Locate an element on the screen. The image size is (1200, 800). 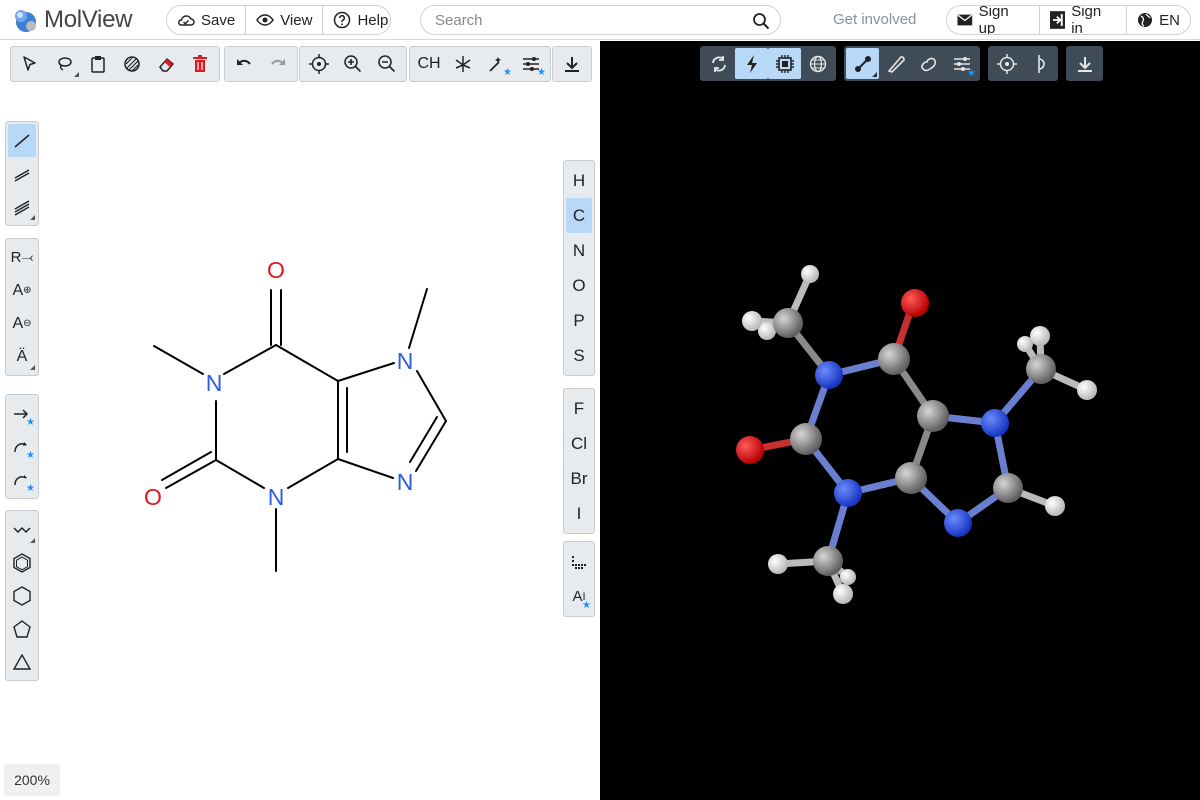
element-n-button: N is located at coordinates (579, 250).